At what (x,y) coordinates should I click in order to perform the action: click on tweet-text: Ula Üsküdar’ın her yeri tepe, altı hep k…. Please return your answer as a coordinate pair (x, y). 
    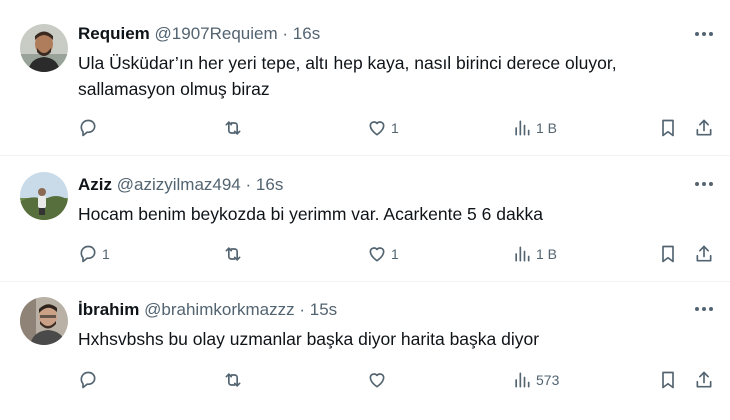
    Looking at the image, I should click on (384, 76).